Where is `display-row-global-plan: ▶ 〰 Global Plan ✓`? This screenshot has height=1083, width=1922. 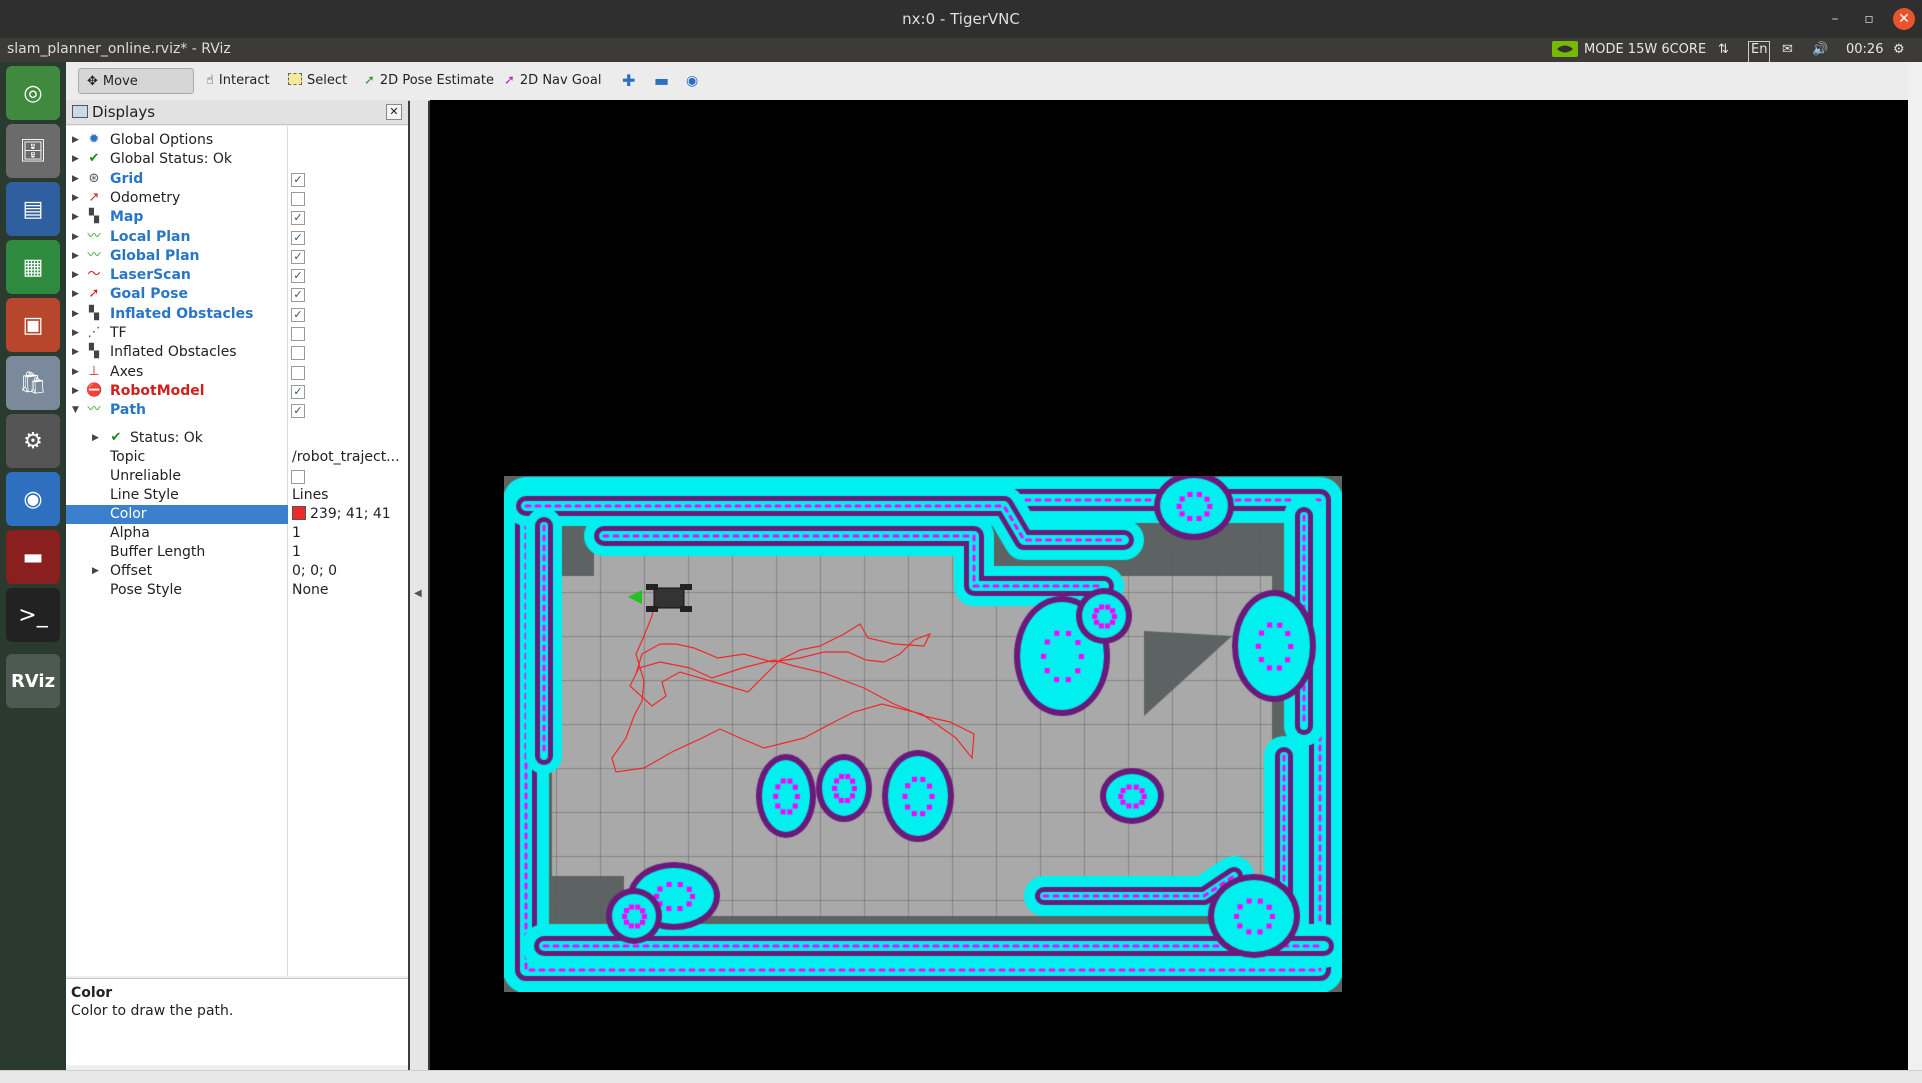 display-row-global-plan: ▶ 〰 Global Plan ✓ is located at coordinates (237, 256).